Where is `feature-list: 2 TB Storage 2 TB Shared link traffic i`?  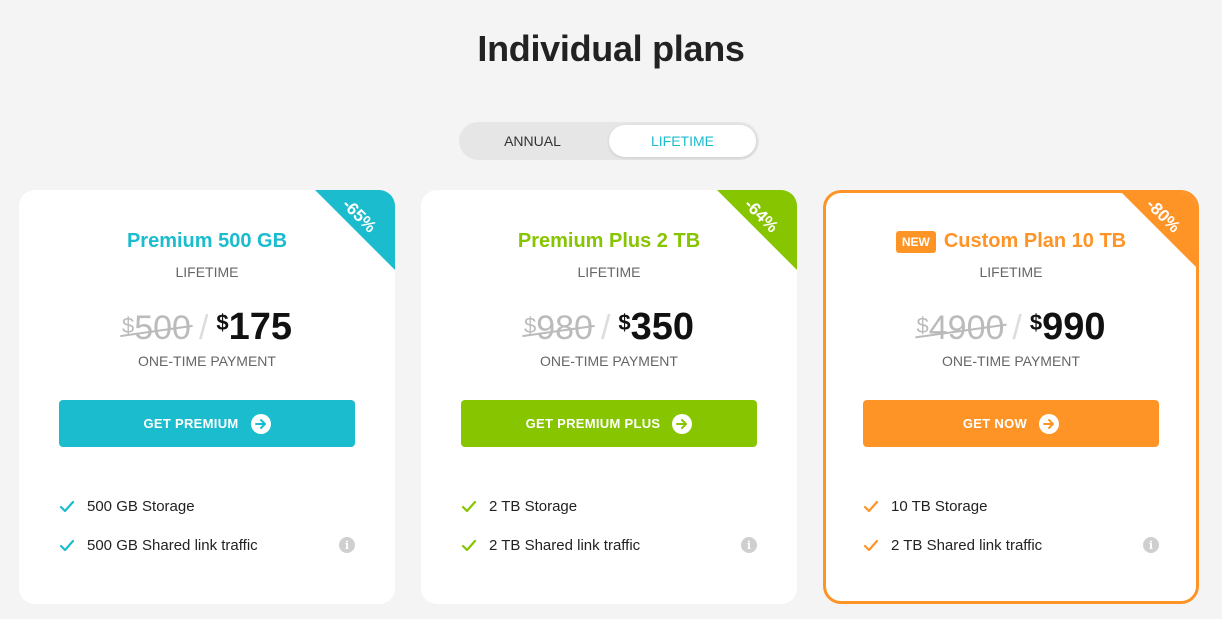 feature-list: 2 TB Storage 2 TB Shared link traffic i is located at coordinates (609, 526).